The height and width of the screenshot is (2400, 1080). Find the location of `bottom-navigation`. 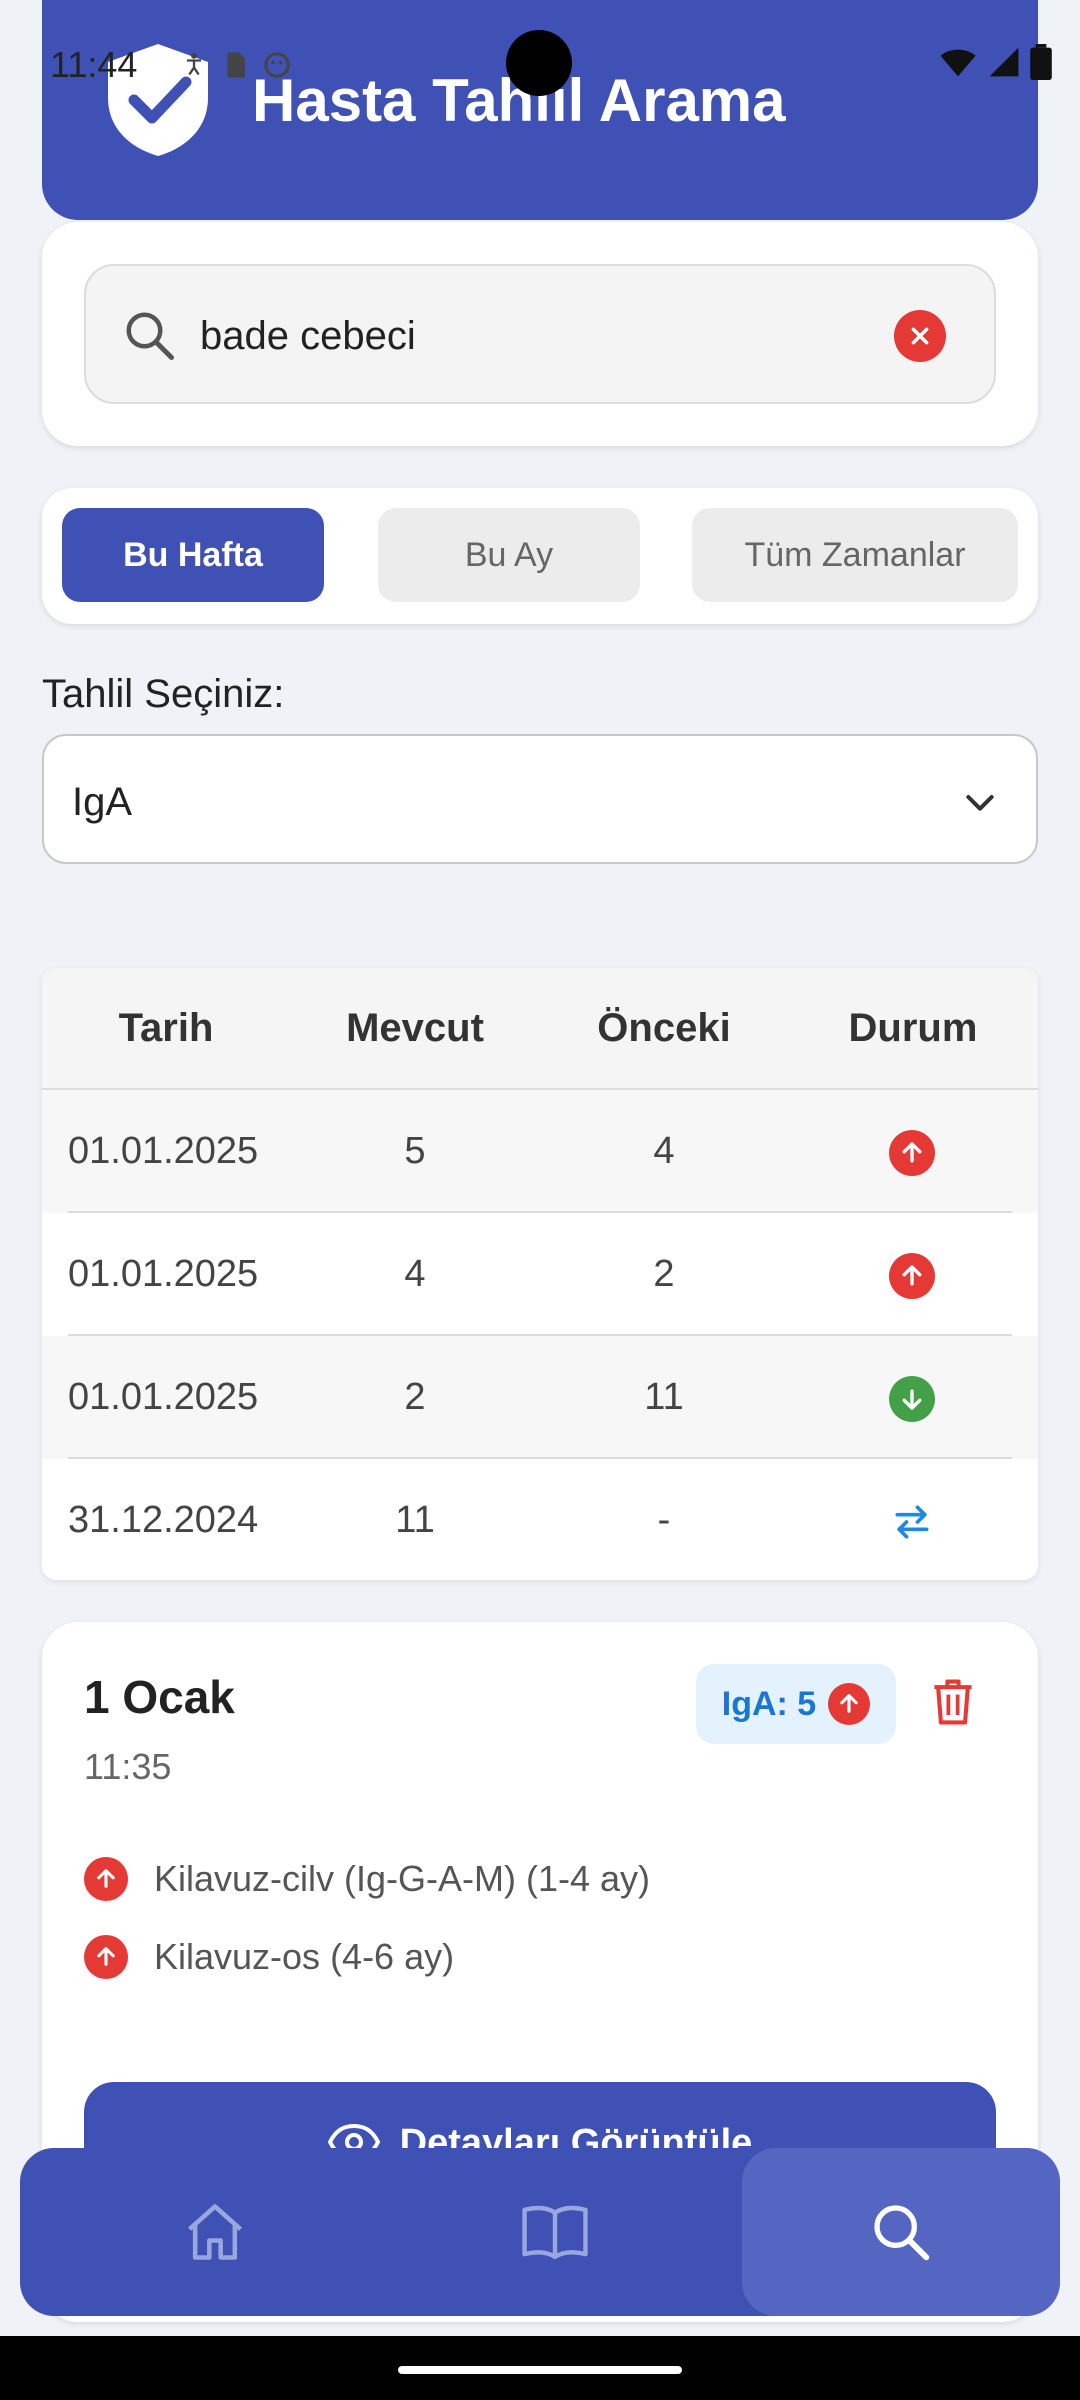

bottom-navigation is located at coordinates (540, 2232).